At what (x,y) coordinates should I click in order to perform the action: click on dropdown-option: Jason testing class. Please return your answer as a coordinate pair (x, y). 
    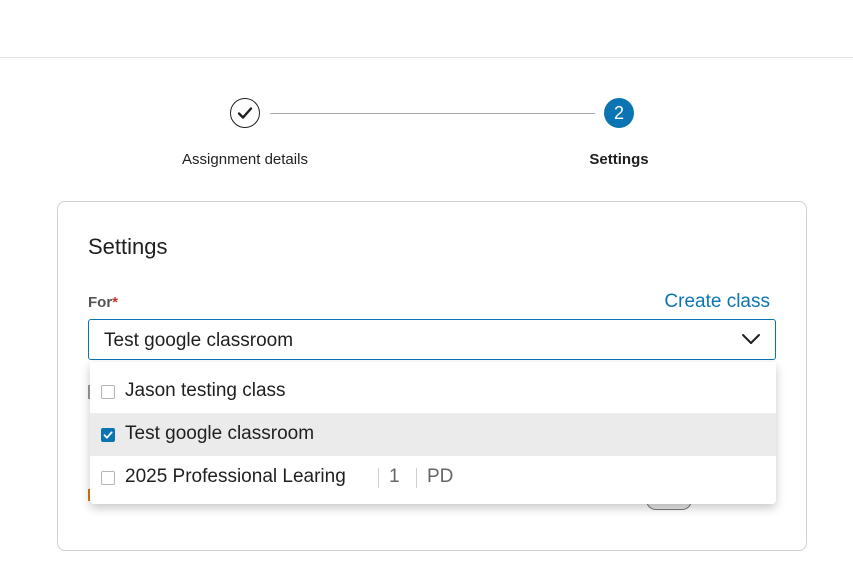
    Looking at the image, I should click on (433, 391).